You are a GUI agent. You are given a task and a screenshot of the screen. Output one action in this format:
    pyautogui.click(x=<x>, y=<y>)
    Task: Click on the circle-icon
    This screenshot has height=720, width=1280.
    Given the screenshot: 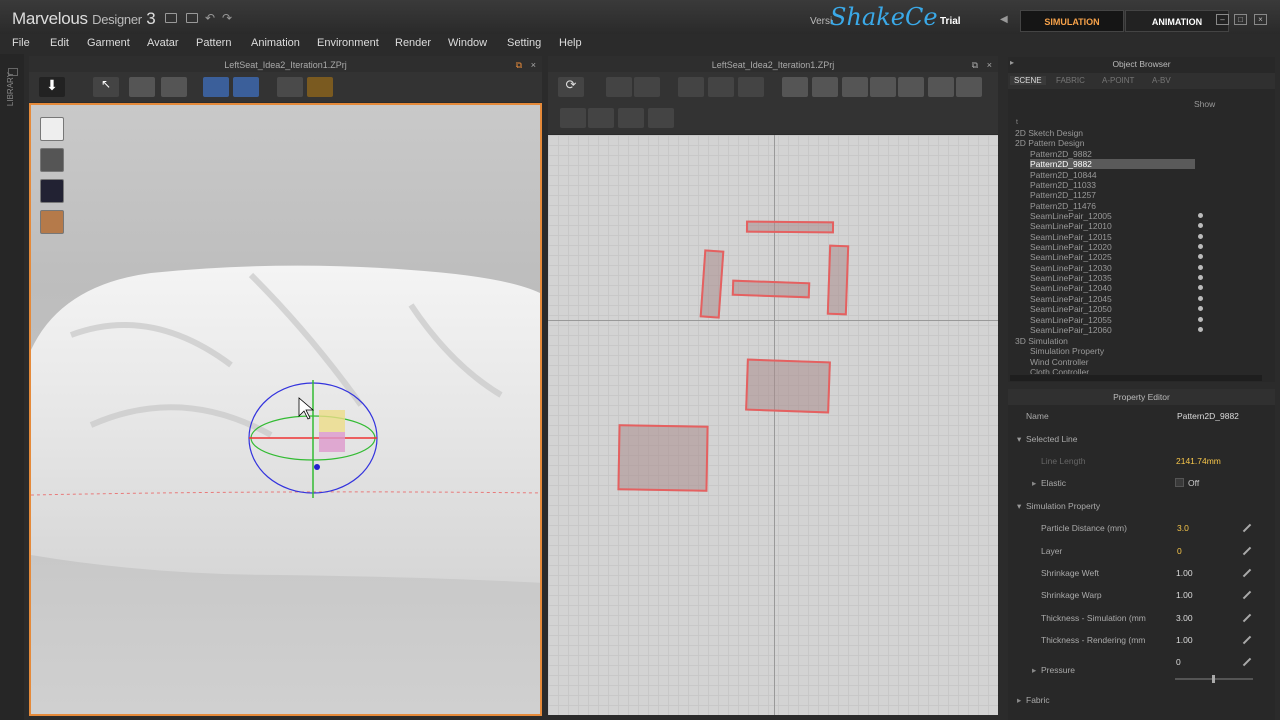 What is the action you would take?
    pyautogui.click(x=855, y=87)
    